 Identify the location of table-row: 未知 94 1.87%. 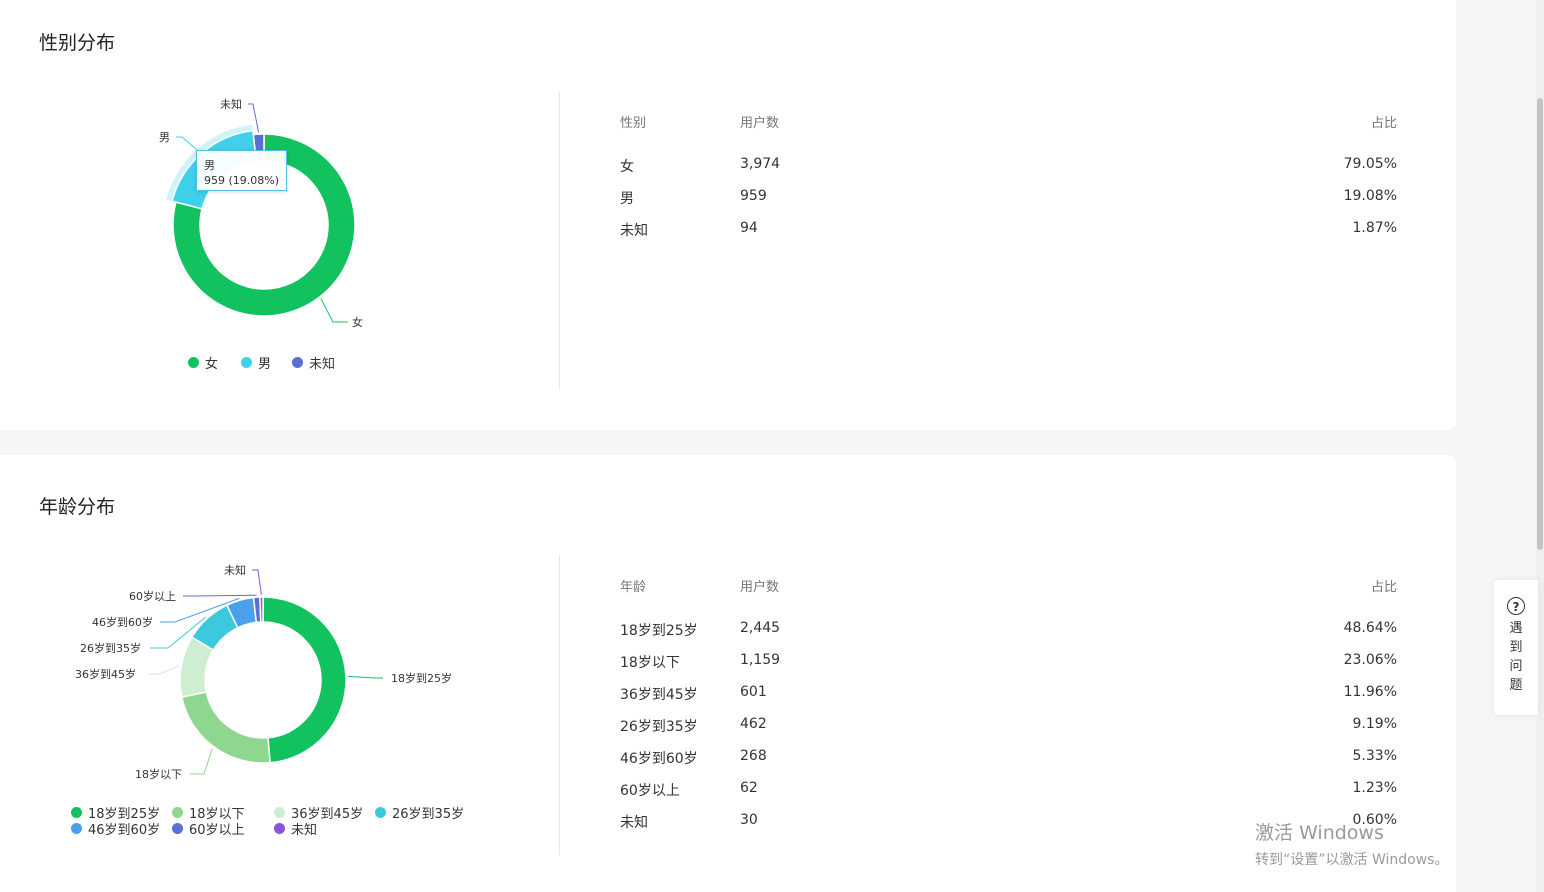
(1008, 230).